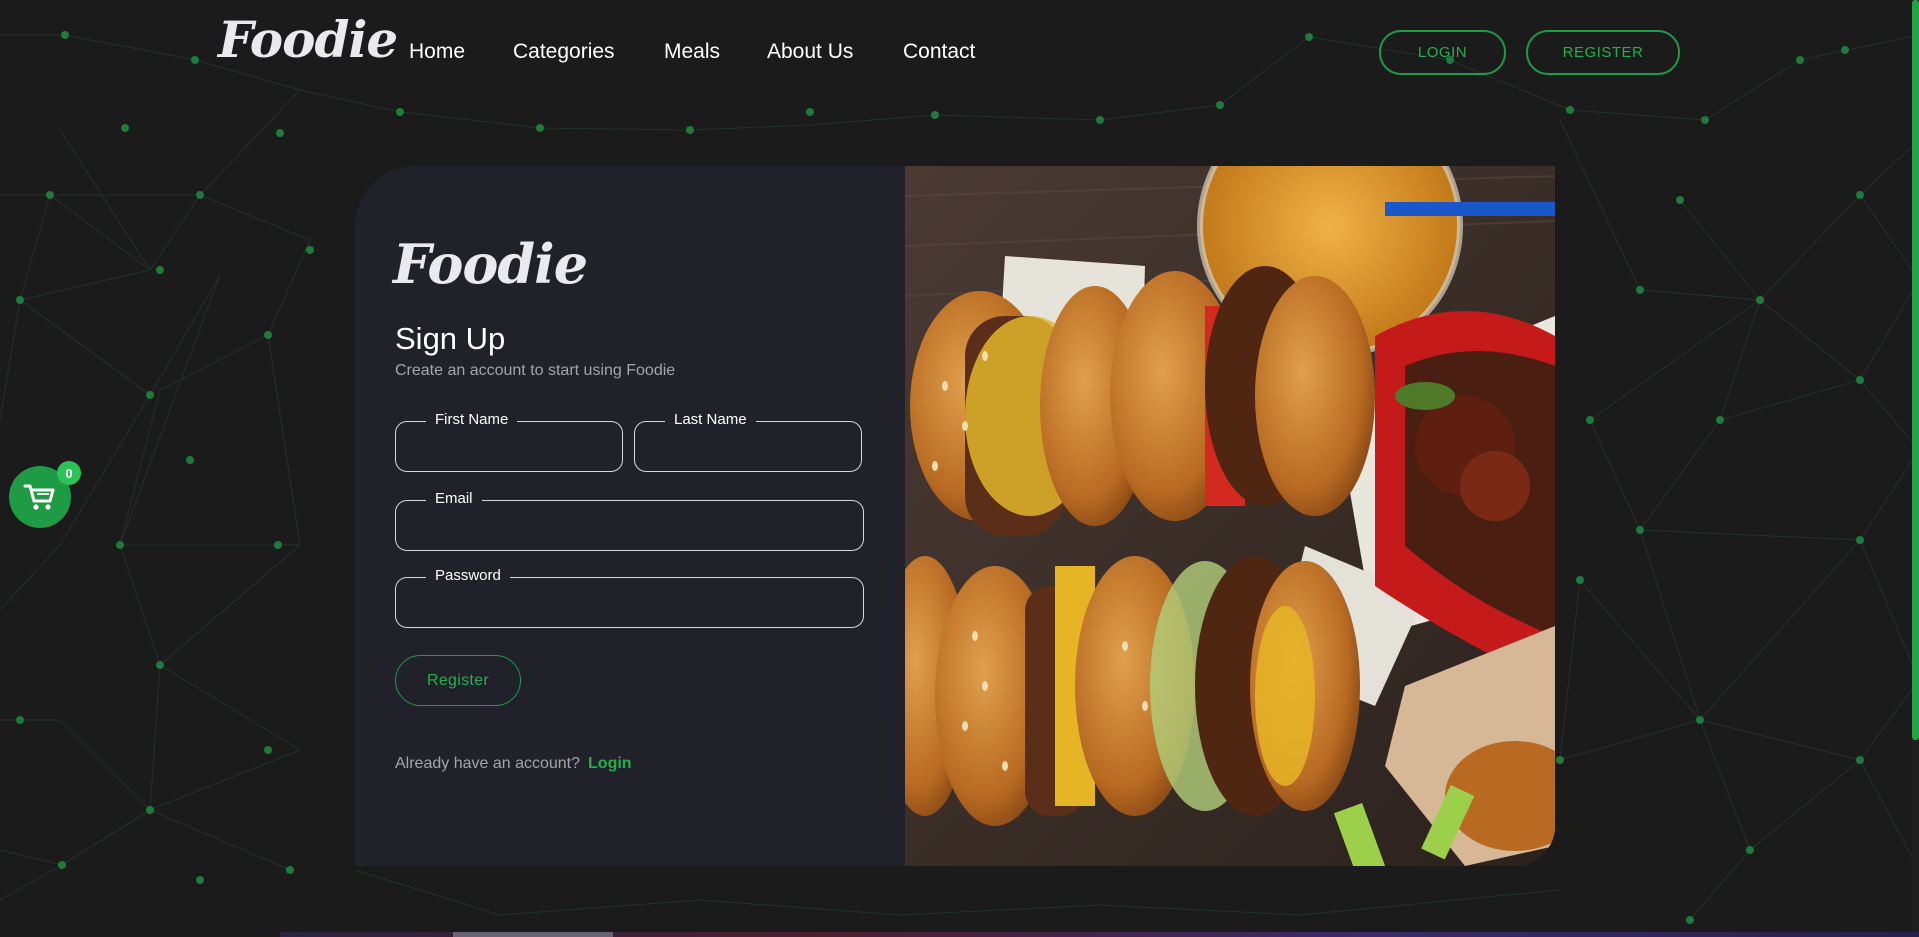 The height and width of the screenshot is (937, 1919). What do you see at coordinates (629, 525) in the screenshot?
I see `email-input` at bounding box center [629, 525].